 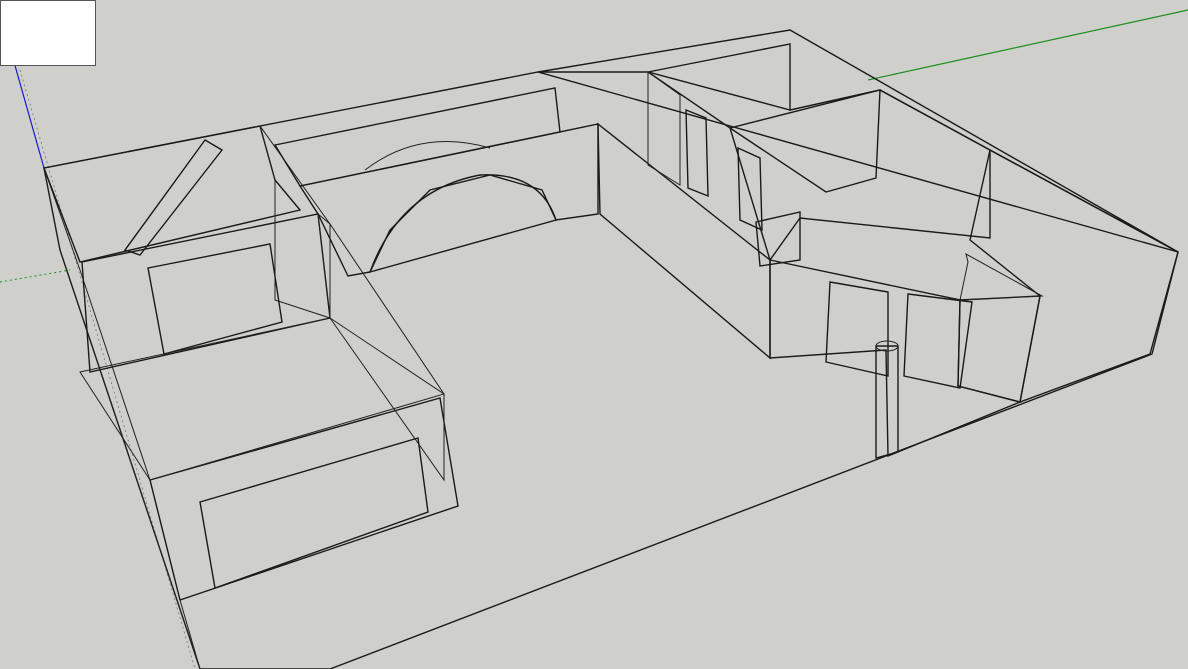 I want to click on front-door-left, so click(x=857, y=329).